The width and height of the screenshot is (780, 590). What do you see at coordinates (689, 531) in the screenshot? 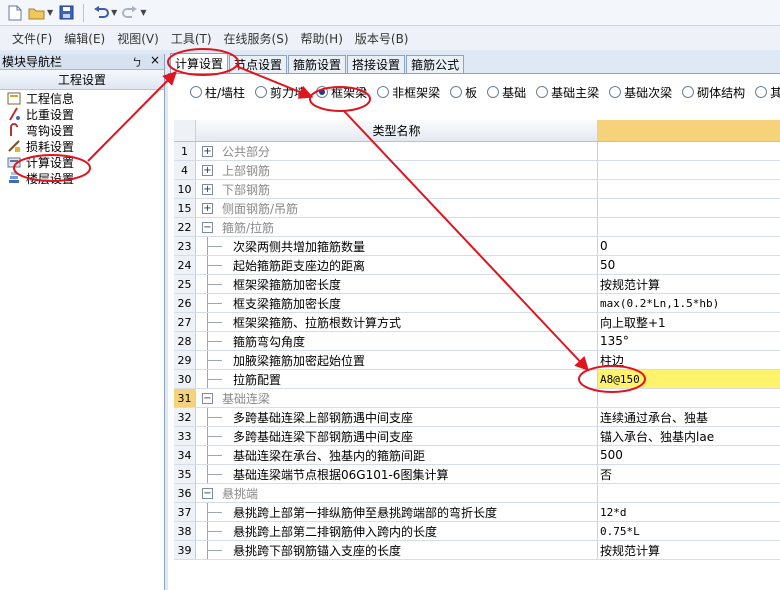
I see `row-value-cell: 0.75*L` at bounding box center [689, 531].